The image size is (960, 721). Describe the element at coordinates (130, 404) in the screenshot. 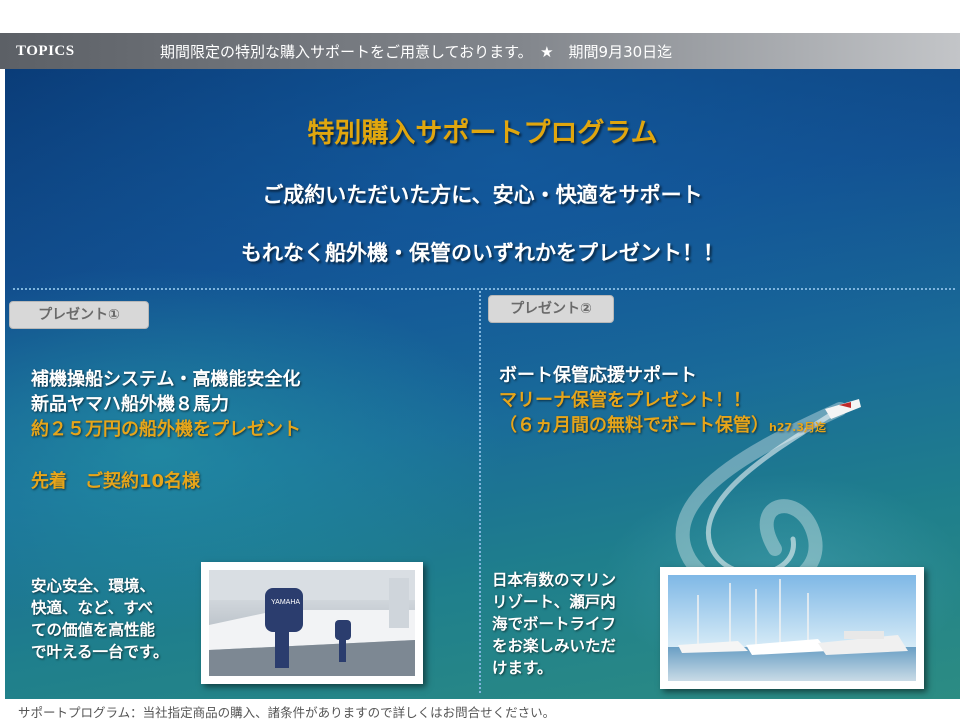

I see `present-1-line-2: 新品ヤマハ船外機８馬力` at that location.